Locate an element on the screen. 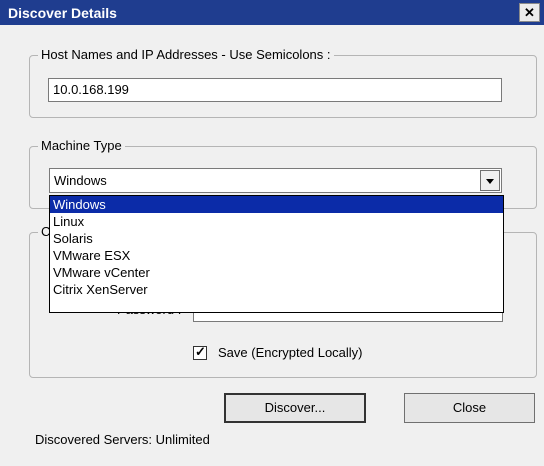 The image size is (544, 466). machine-type-option: VMware vCenter is located at coordinates (276, 272).